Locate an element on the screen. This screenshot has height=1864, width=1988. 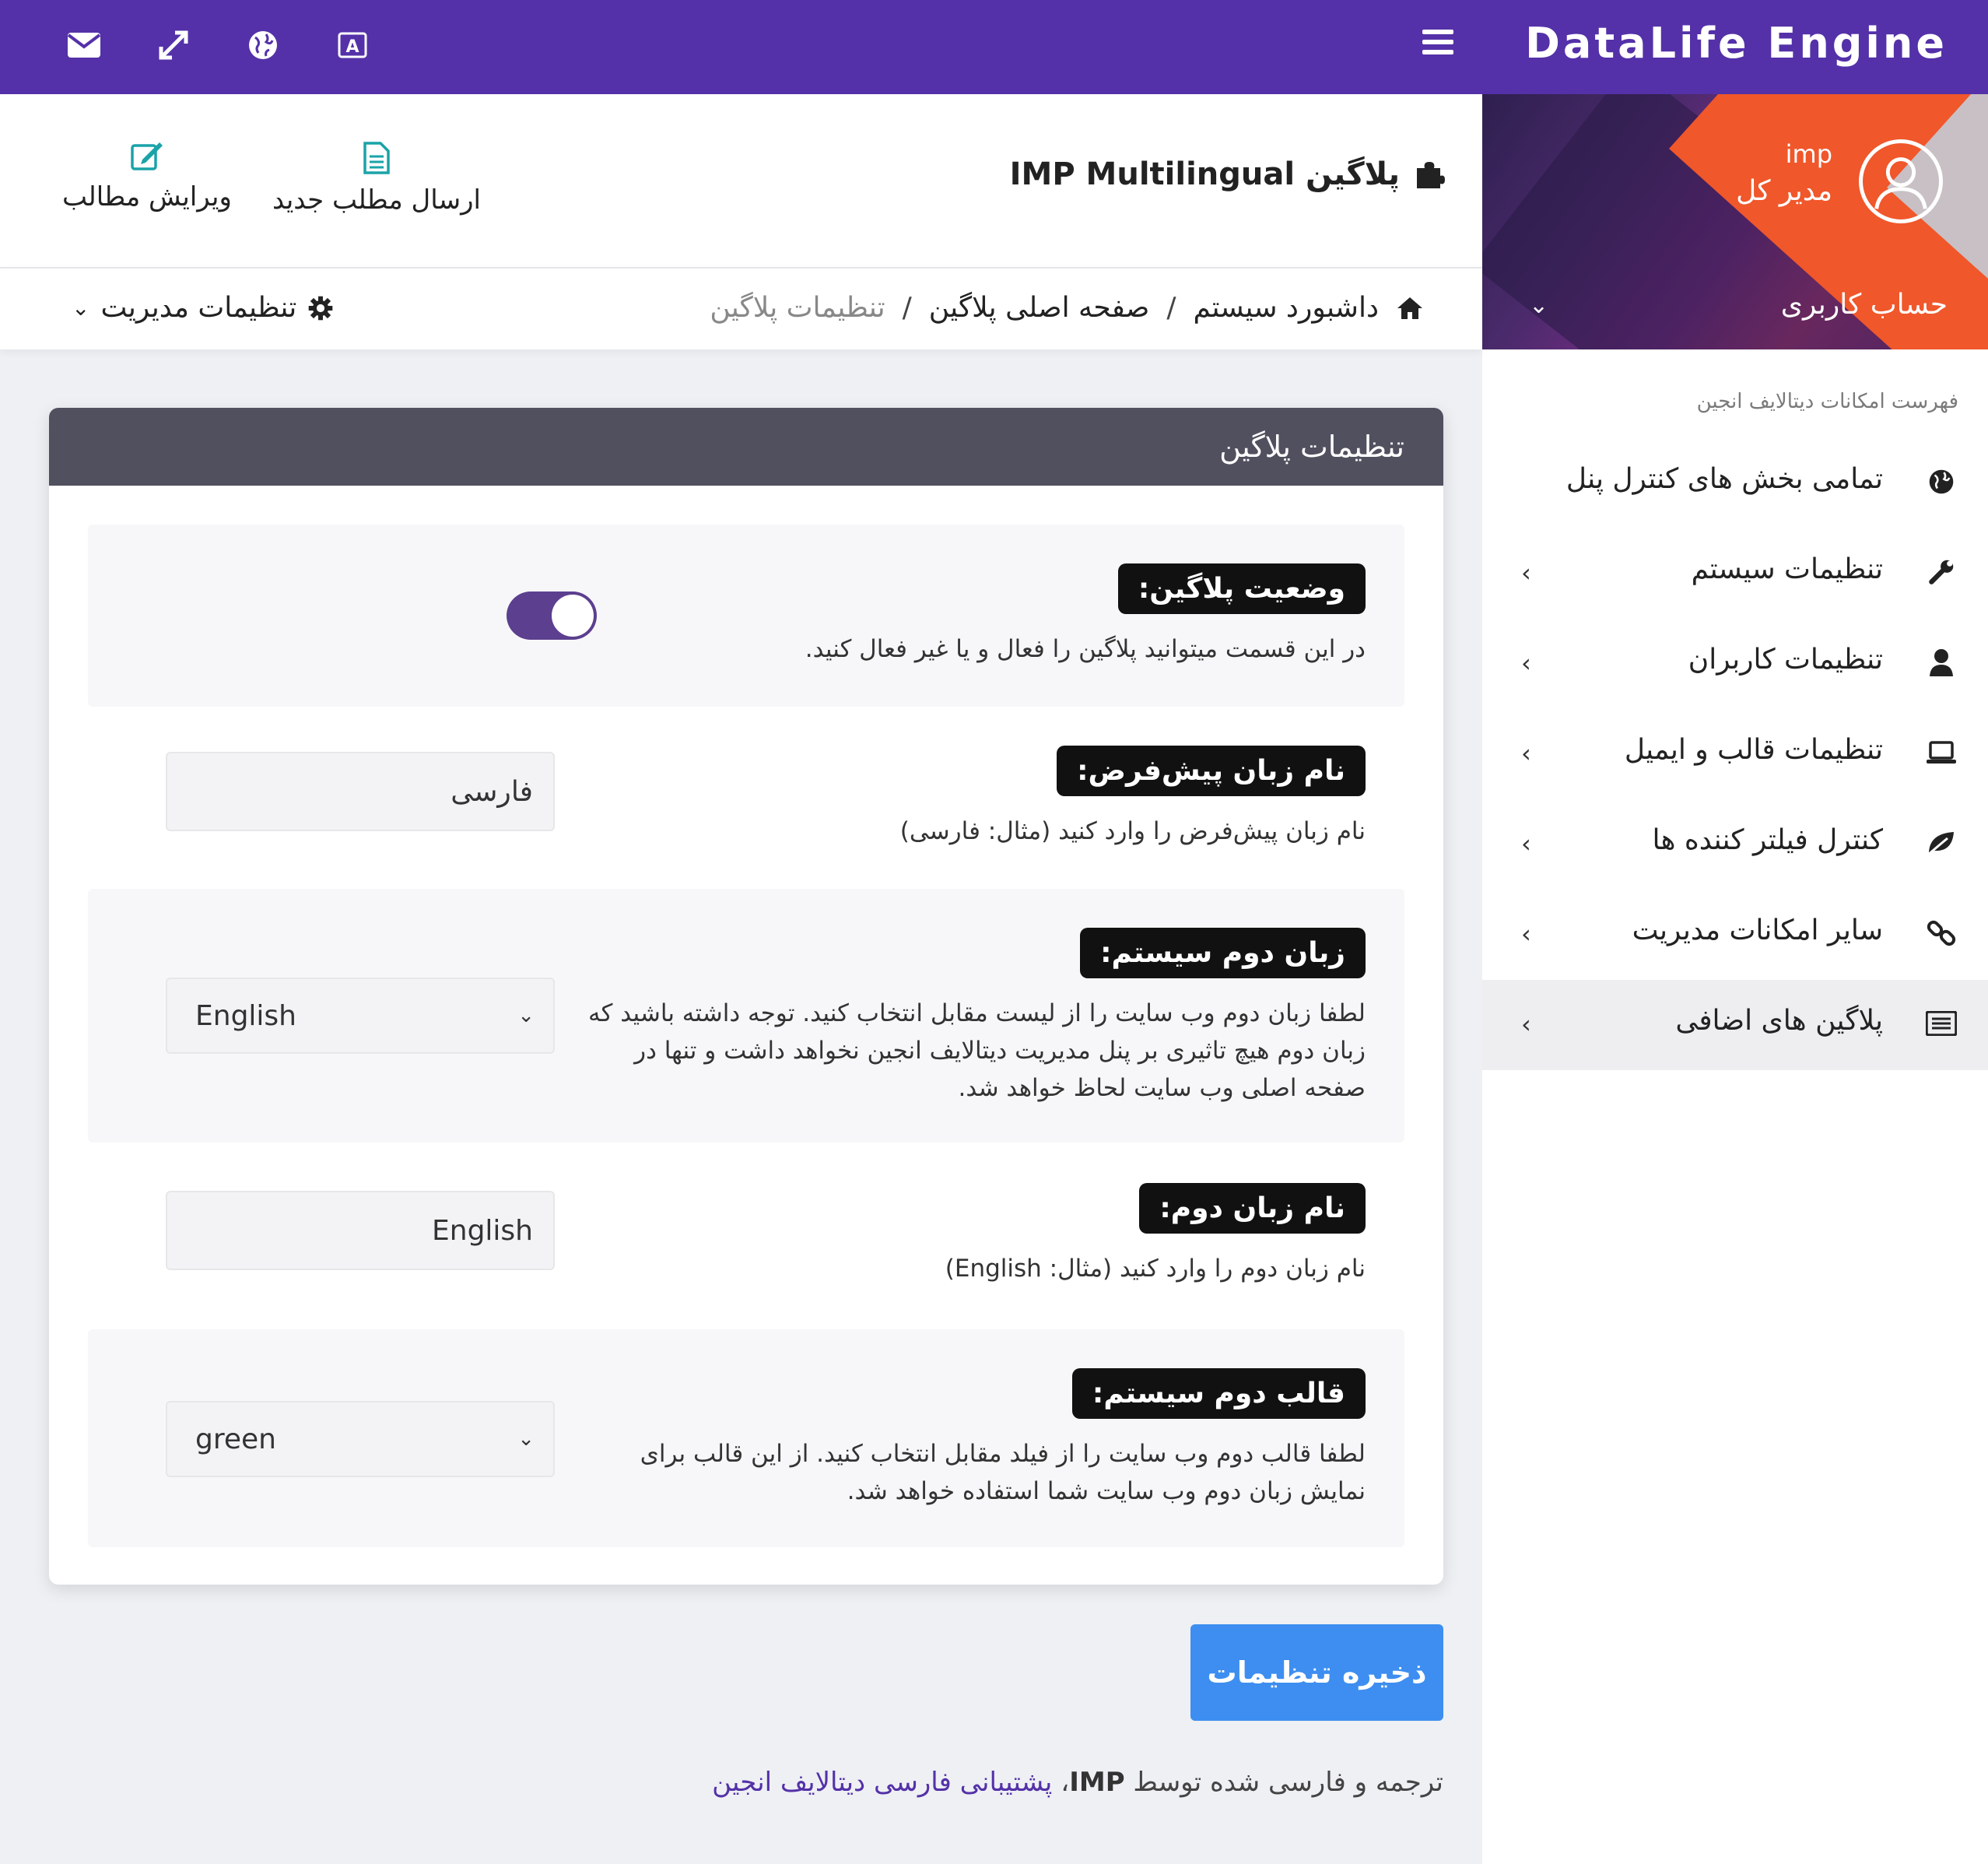
envelope-icon is located at coordinates (84, 45).